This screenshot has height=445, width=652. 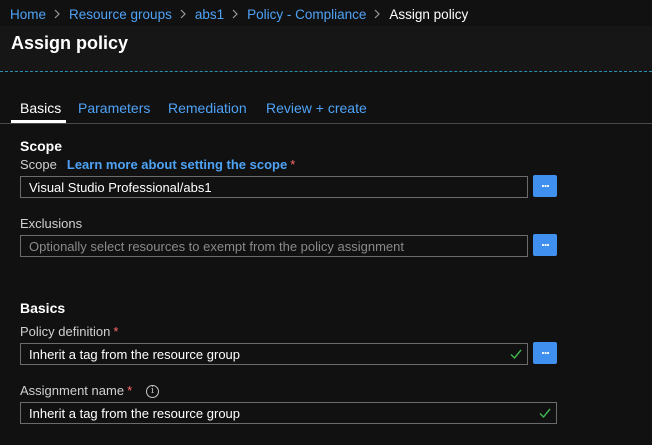 What do you see at coordinates (207, 108) in the screenshot?
I see `tab-remediation: Remediation` at bounding box center [207, 108].